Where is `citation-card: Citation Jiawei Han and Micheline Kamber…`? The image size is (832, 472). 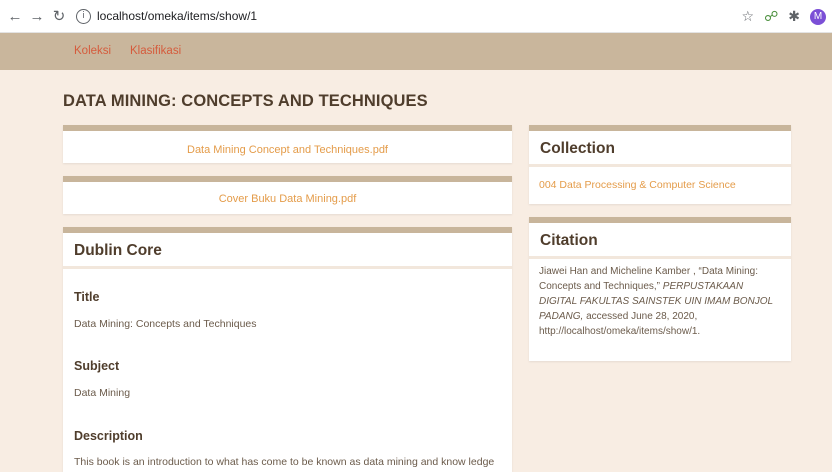 citation-card: Citation Jiawei Han and Micheline Kamber… is located at coordinates (660, 289).